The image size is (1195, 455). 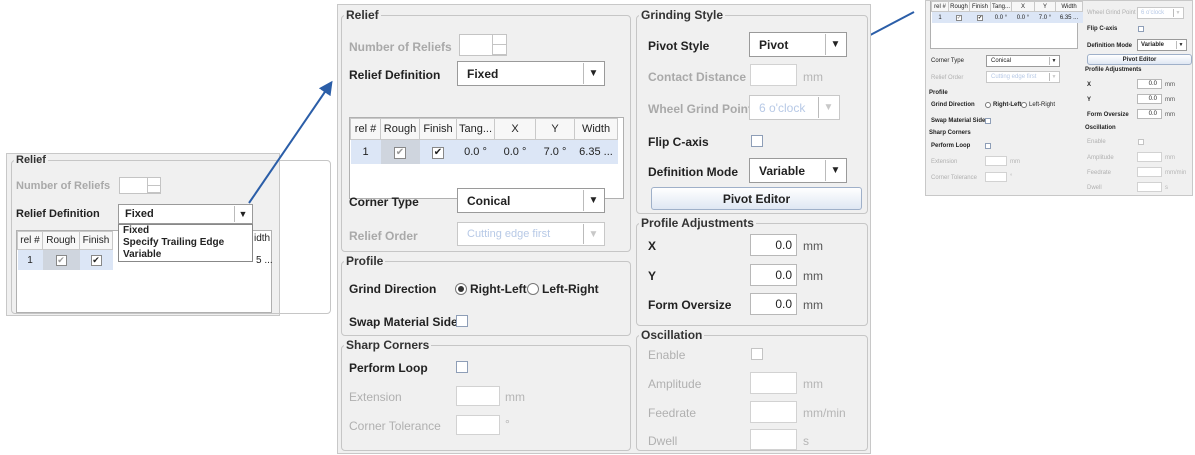 I want to click on pivot-editor-button: Pivot Editor, so click(x=756, y=198).